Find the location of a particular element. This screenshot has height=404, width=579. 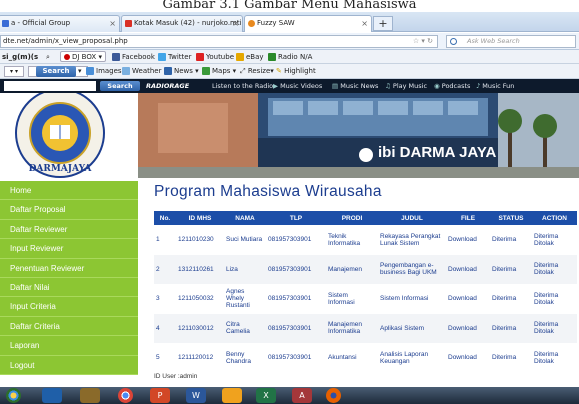

visio-icon is located at coordinates (232, 395).